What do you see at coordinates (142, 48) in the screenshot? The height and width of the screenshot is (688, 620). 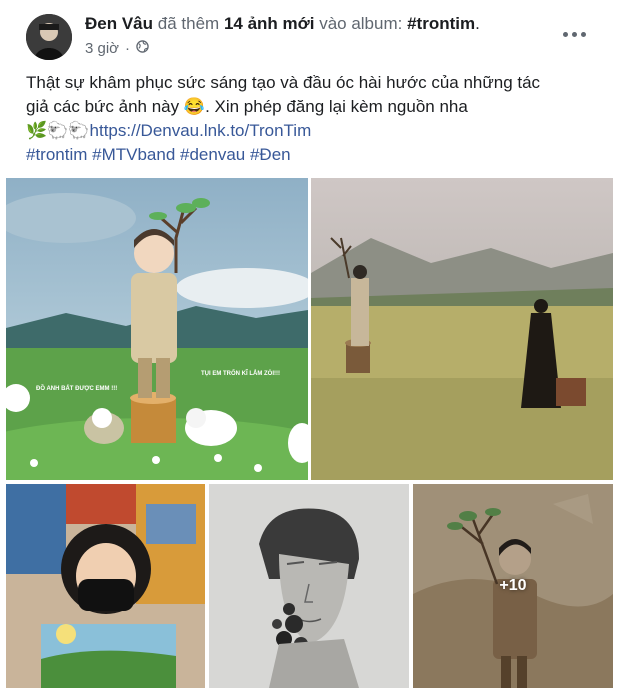 I see `globe-icon` at bounding box center [142, 48].